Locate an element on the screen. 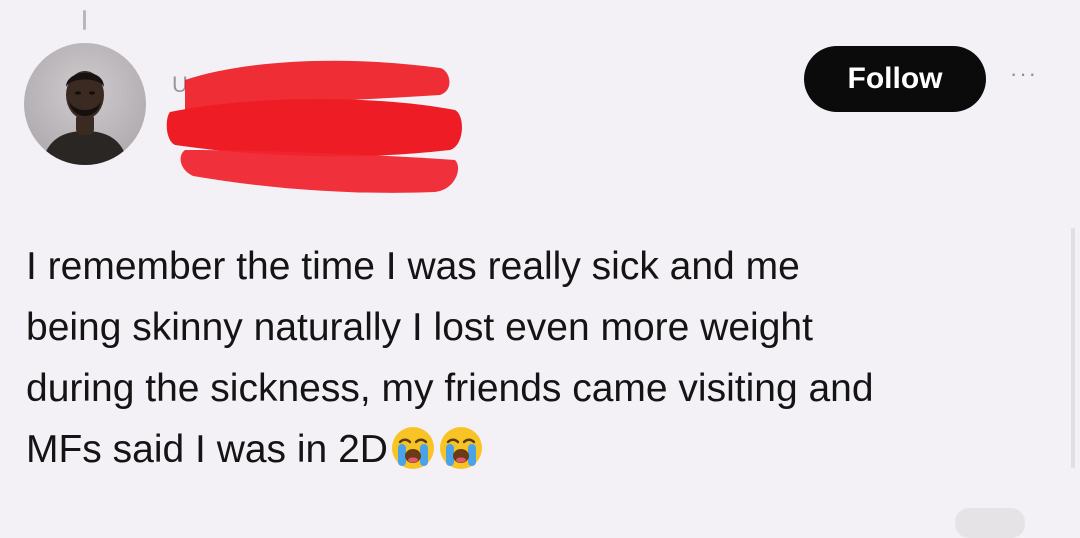 This screenshot has height=538, width=1080. more-horizontal-icon: ··· is located at coordinates (1032, 74).